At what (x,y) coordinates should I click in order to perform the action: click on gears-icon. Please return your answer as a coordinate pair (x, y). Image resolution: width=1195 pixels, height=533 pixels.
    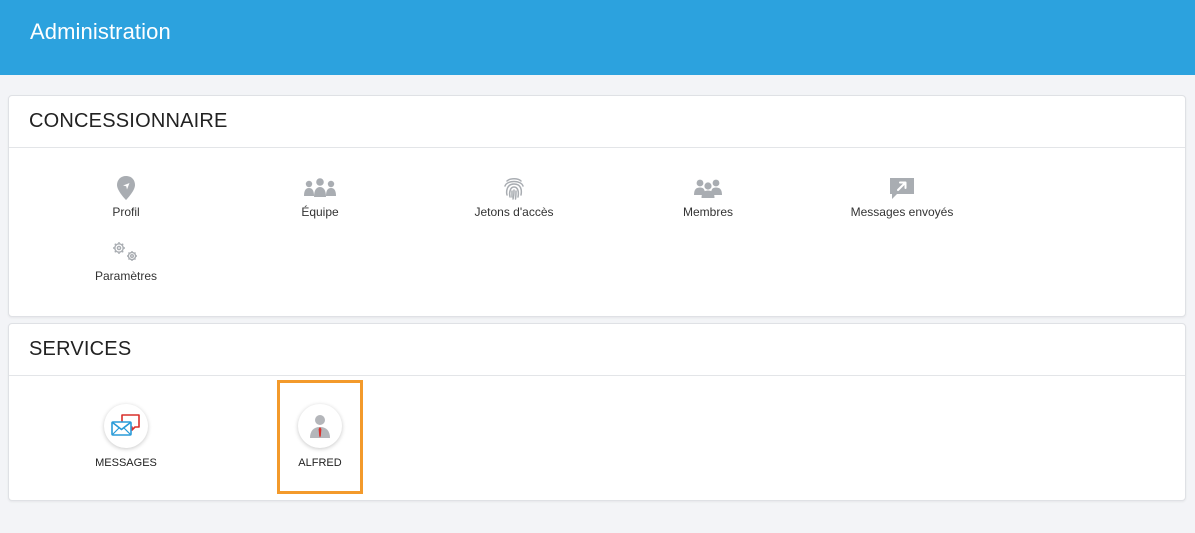
    Looking at the image, I should click on (125, 251).